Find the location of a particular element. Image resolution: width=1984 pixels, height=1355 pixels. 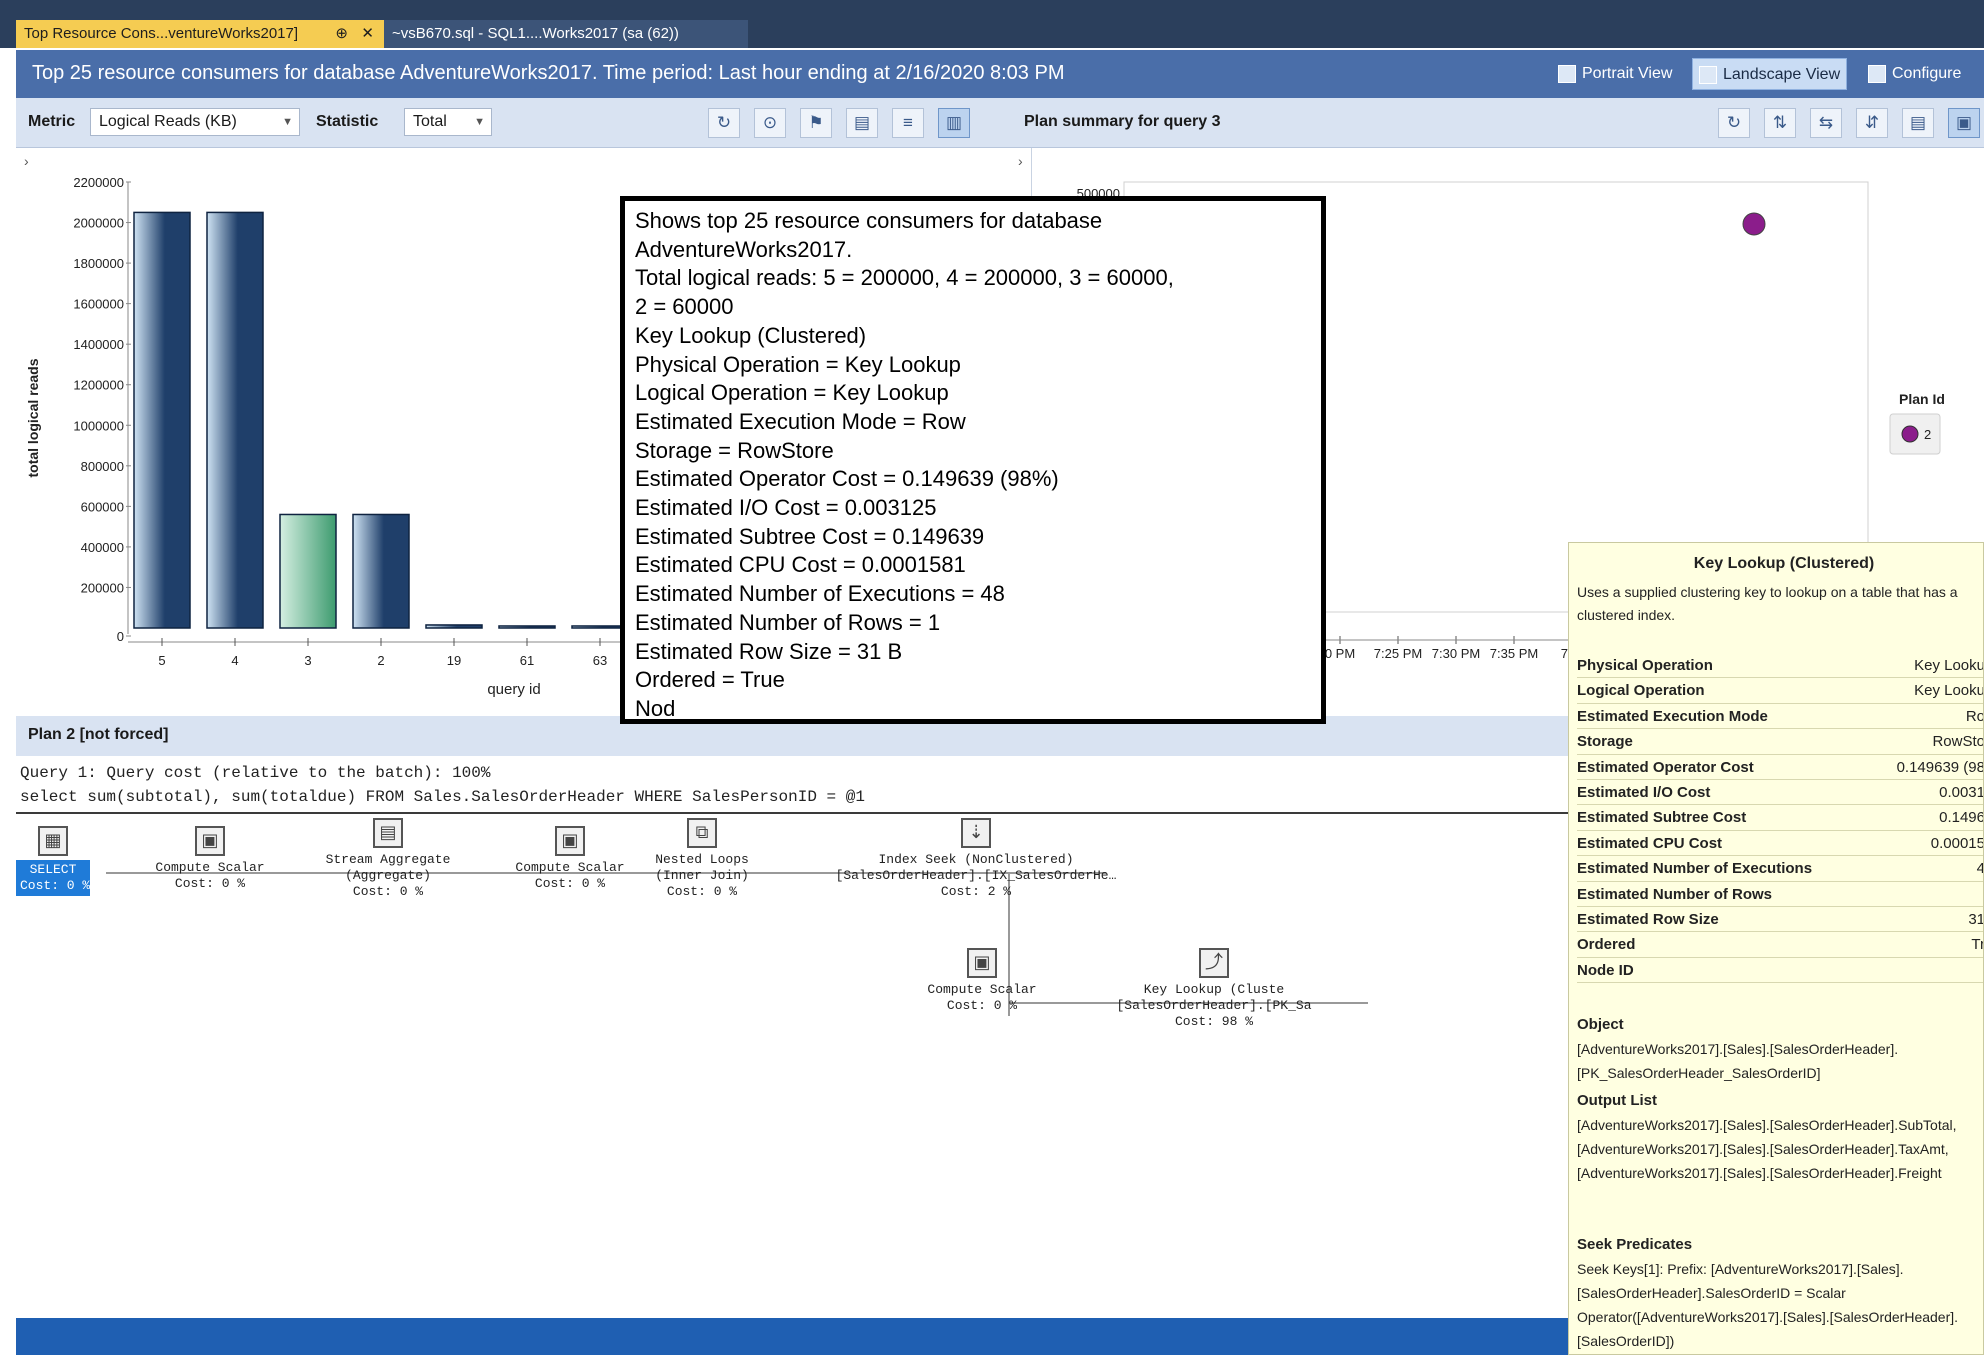

portrait-view-button: Portrait View is located at coordinates (1615, 74).